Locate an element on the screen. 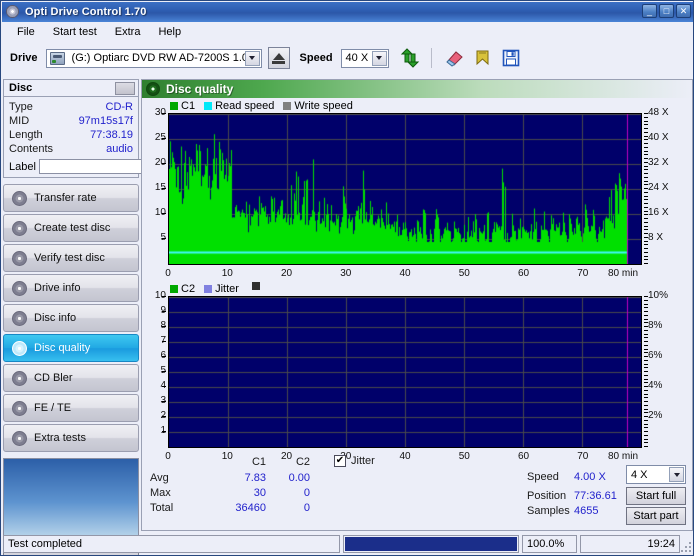 The image size is (694, 556). sidebar-item-label: Disc info is located at coordinates (55, 318).